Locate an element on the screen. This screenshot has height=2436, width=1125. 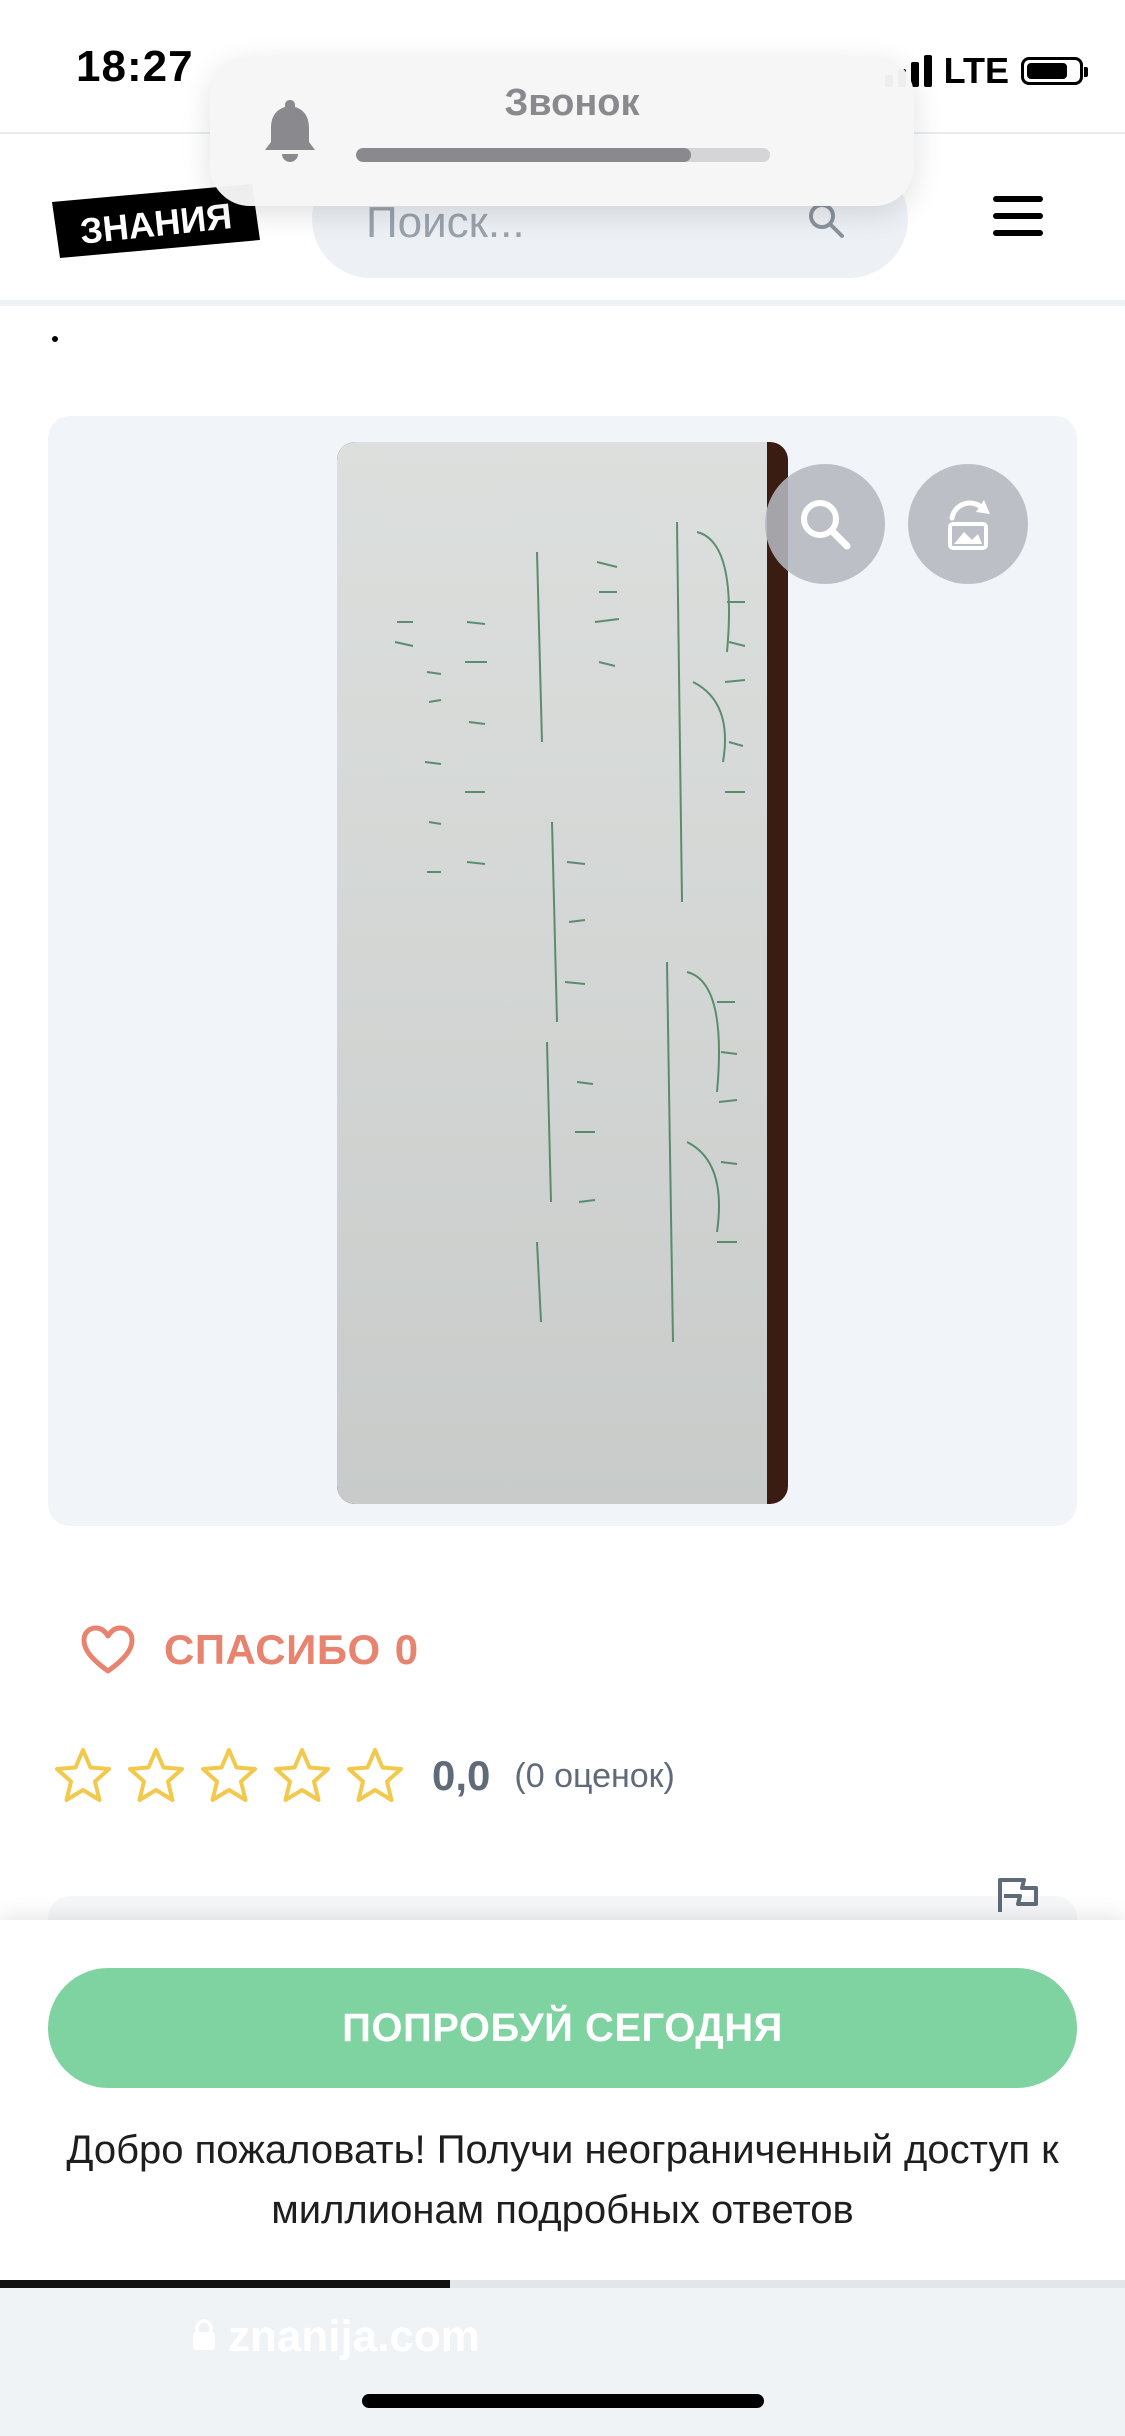
search-icon is located at coordinates (826, 220).